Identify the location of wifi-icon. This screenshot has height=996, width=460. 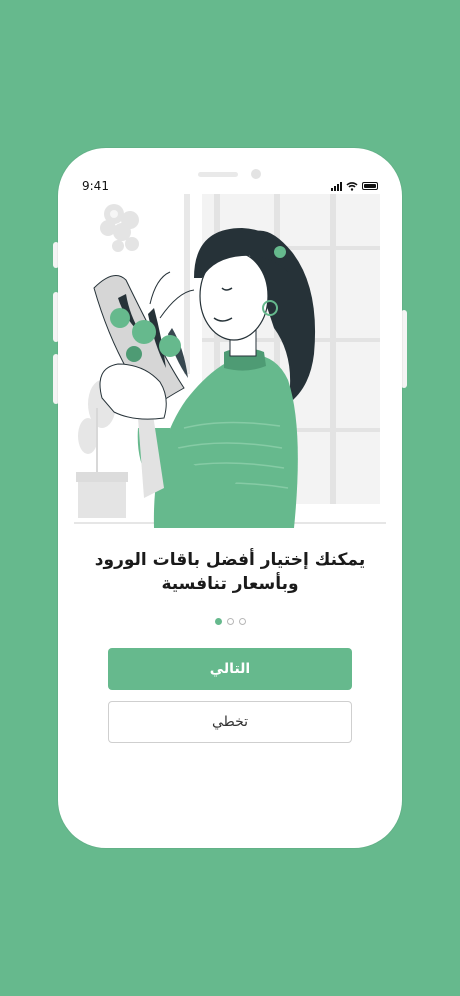
(352, 186).